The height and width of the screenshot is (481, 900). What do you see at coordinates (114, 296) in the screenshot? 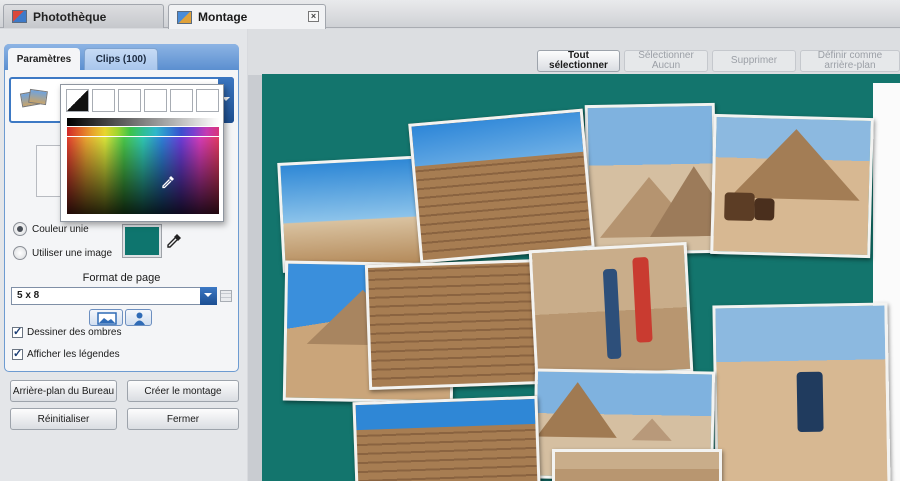
I see `page-format-select: 5 x 8` at bounding box center [114, 296].